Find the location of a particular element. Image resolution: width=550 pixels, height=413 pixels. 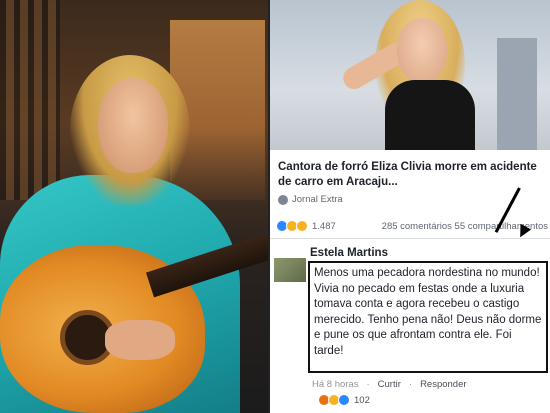

wow-icon is located at coordinates (302, 226).